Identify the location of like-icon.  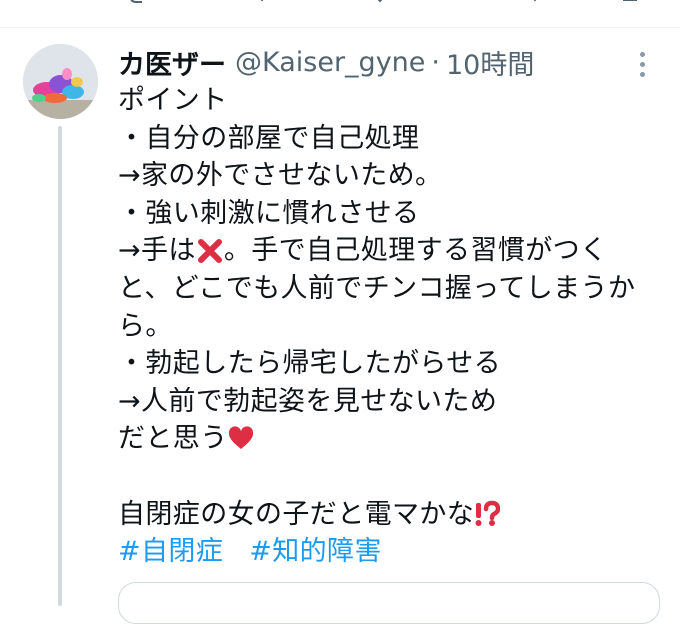
(380, 3).